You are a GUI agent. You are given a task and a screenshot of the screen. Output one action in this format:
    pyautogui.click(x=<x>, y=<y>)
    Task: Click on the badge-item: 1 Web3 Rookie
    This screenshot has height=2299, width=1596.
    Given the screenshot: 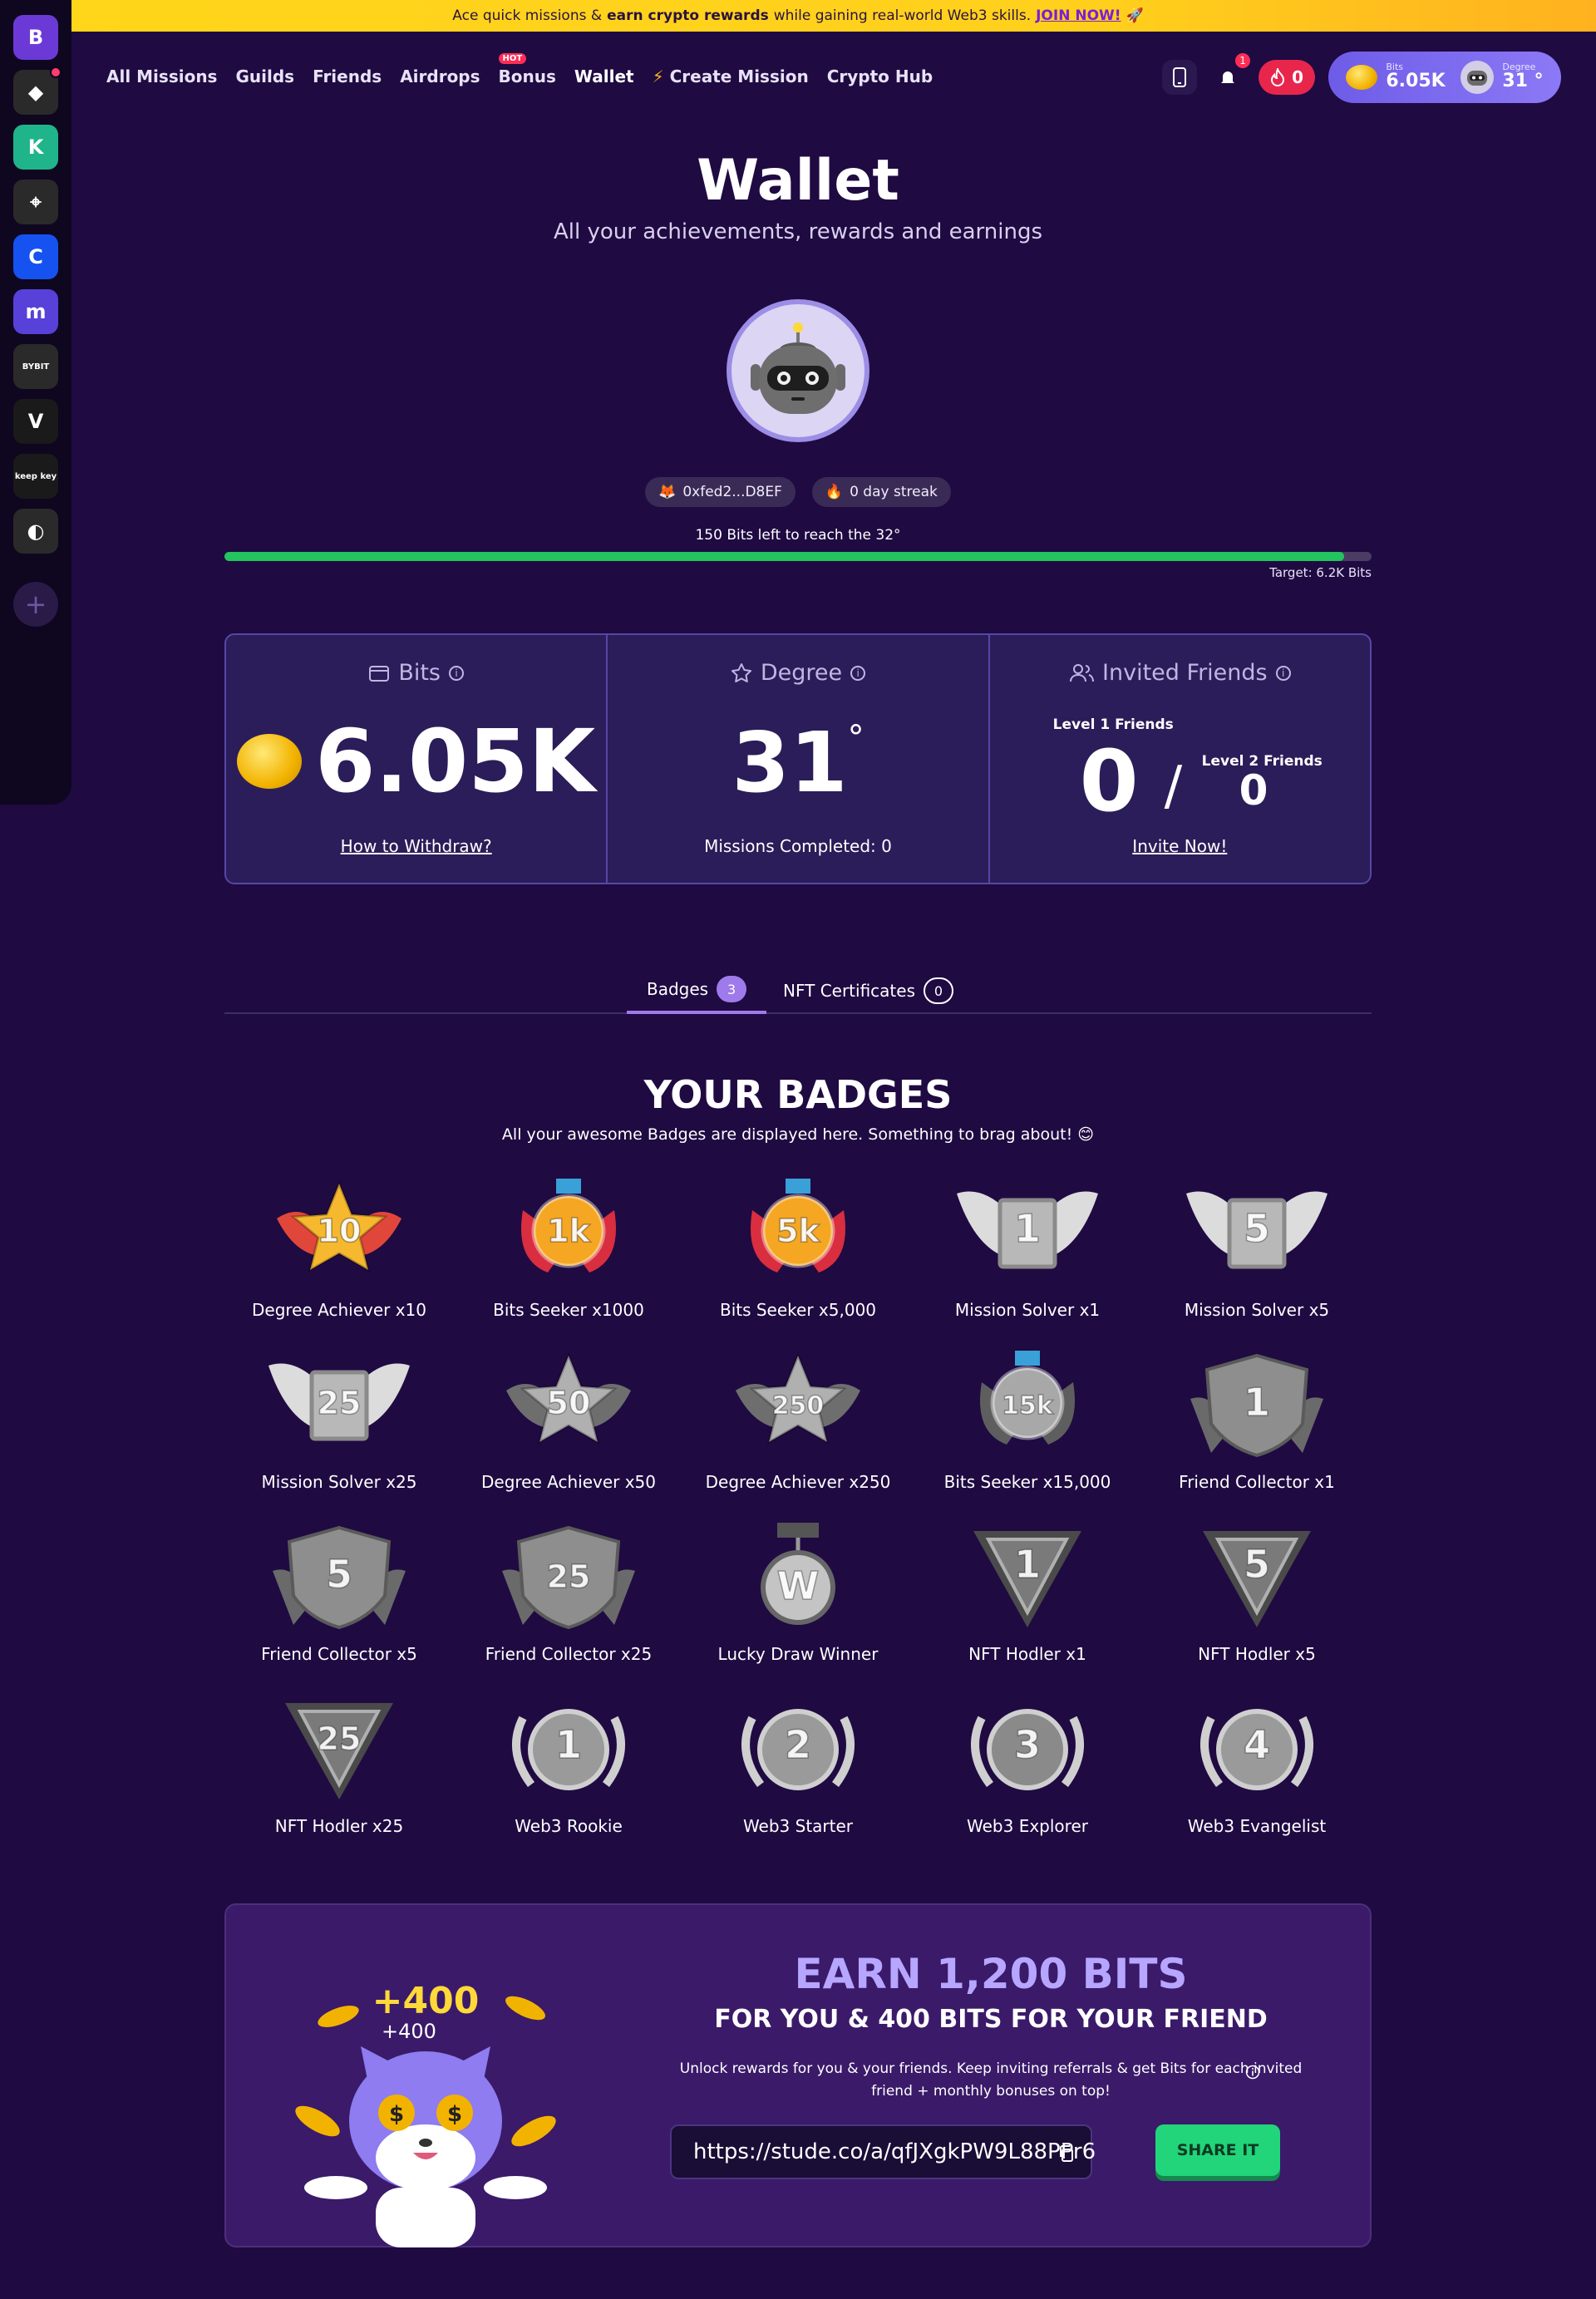 What is the action you would take?
    pyautogui.click(x=568, y=1778)
    